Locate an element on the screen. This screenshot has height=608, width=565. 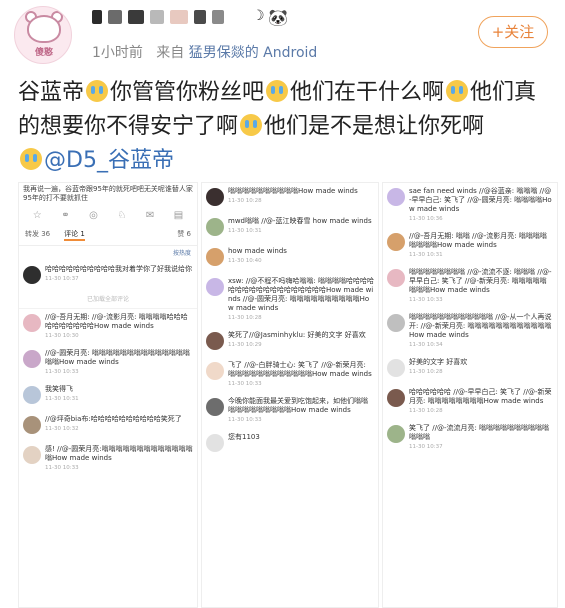
comment-time: 11-30 10:40 is located at coordinates (245, 261).